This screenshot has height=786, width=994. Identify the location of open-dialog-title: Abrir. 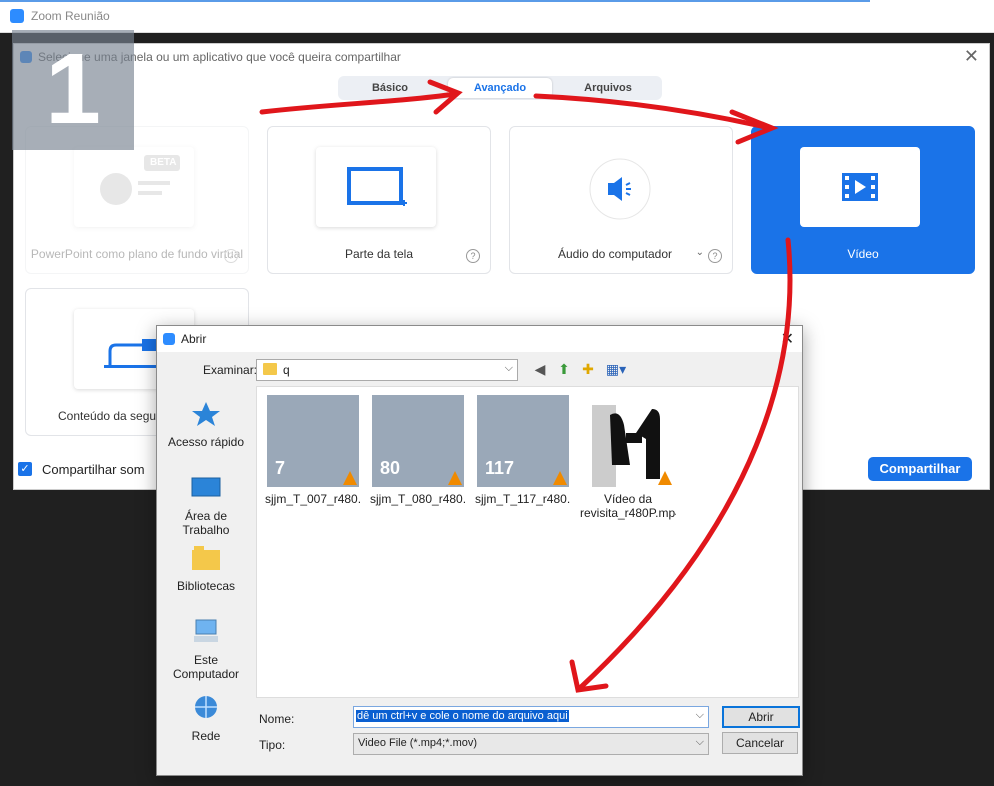
(194, 339).